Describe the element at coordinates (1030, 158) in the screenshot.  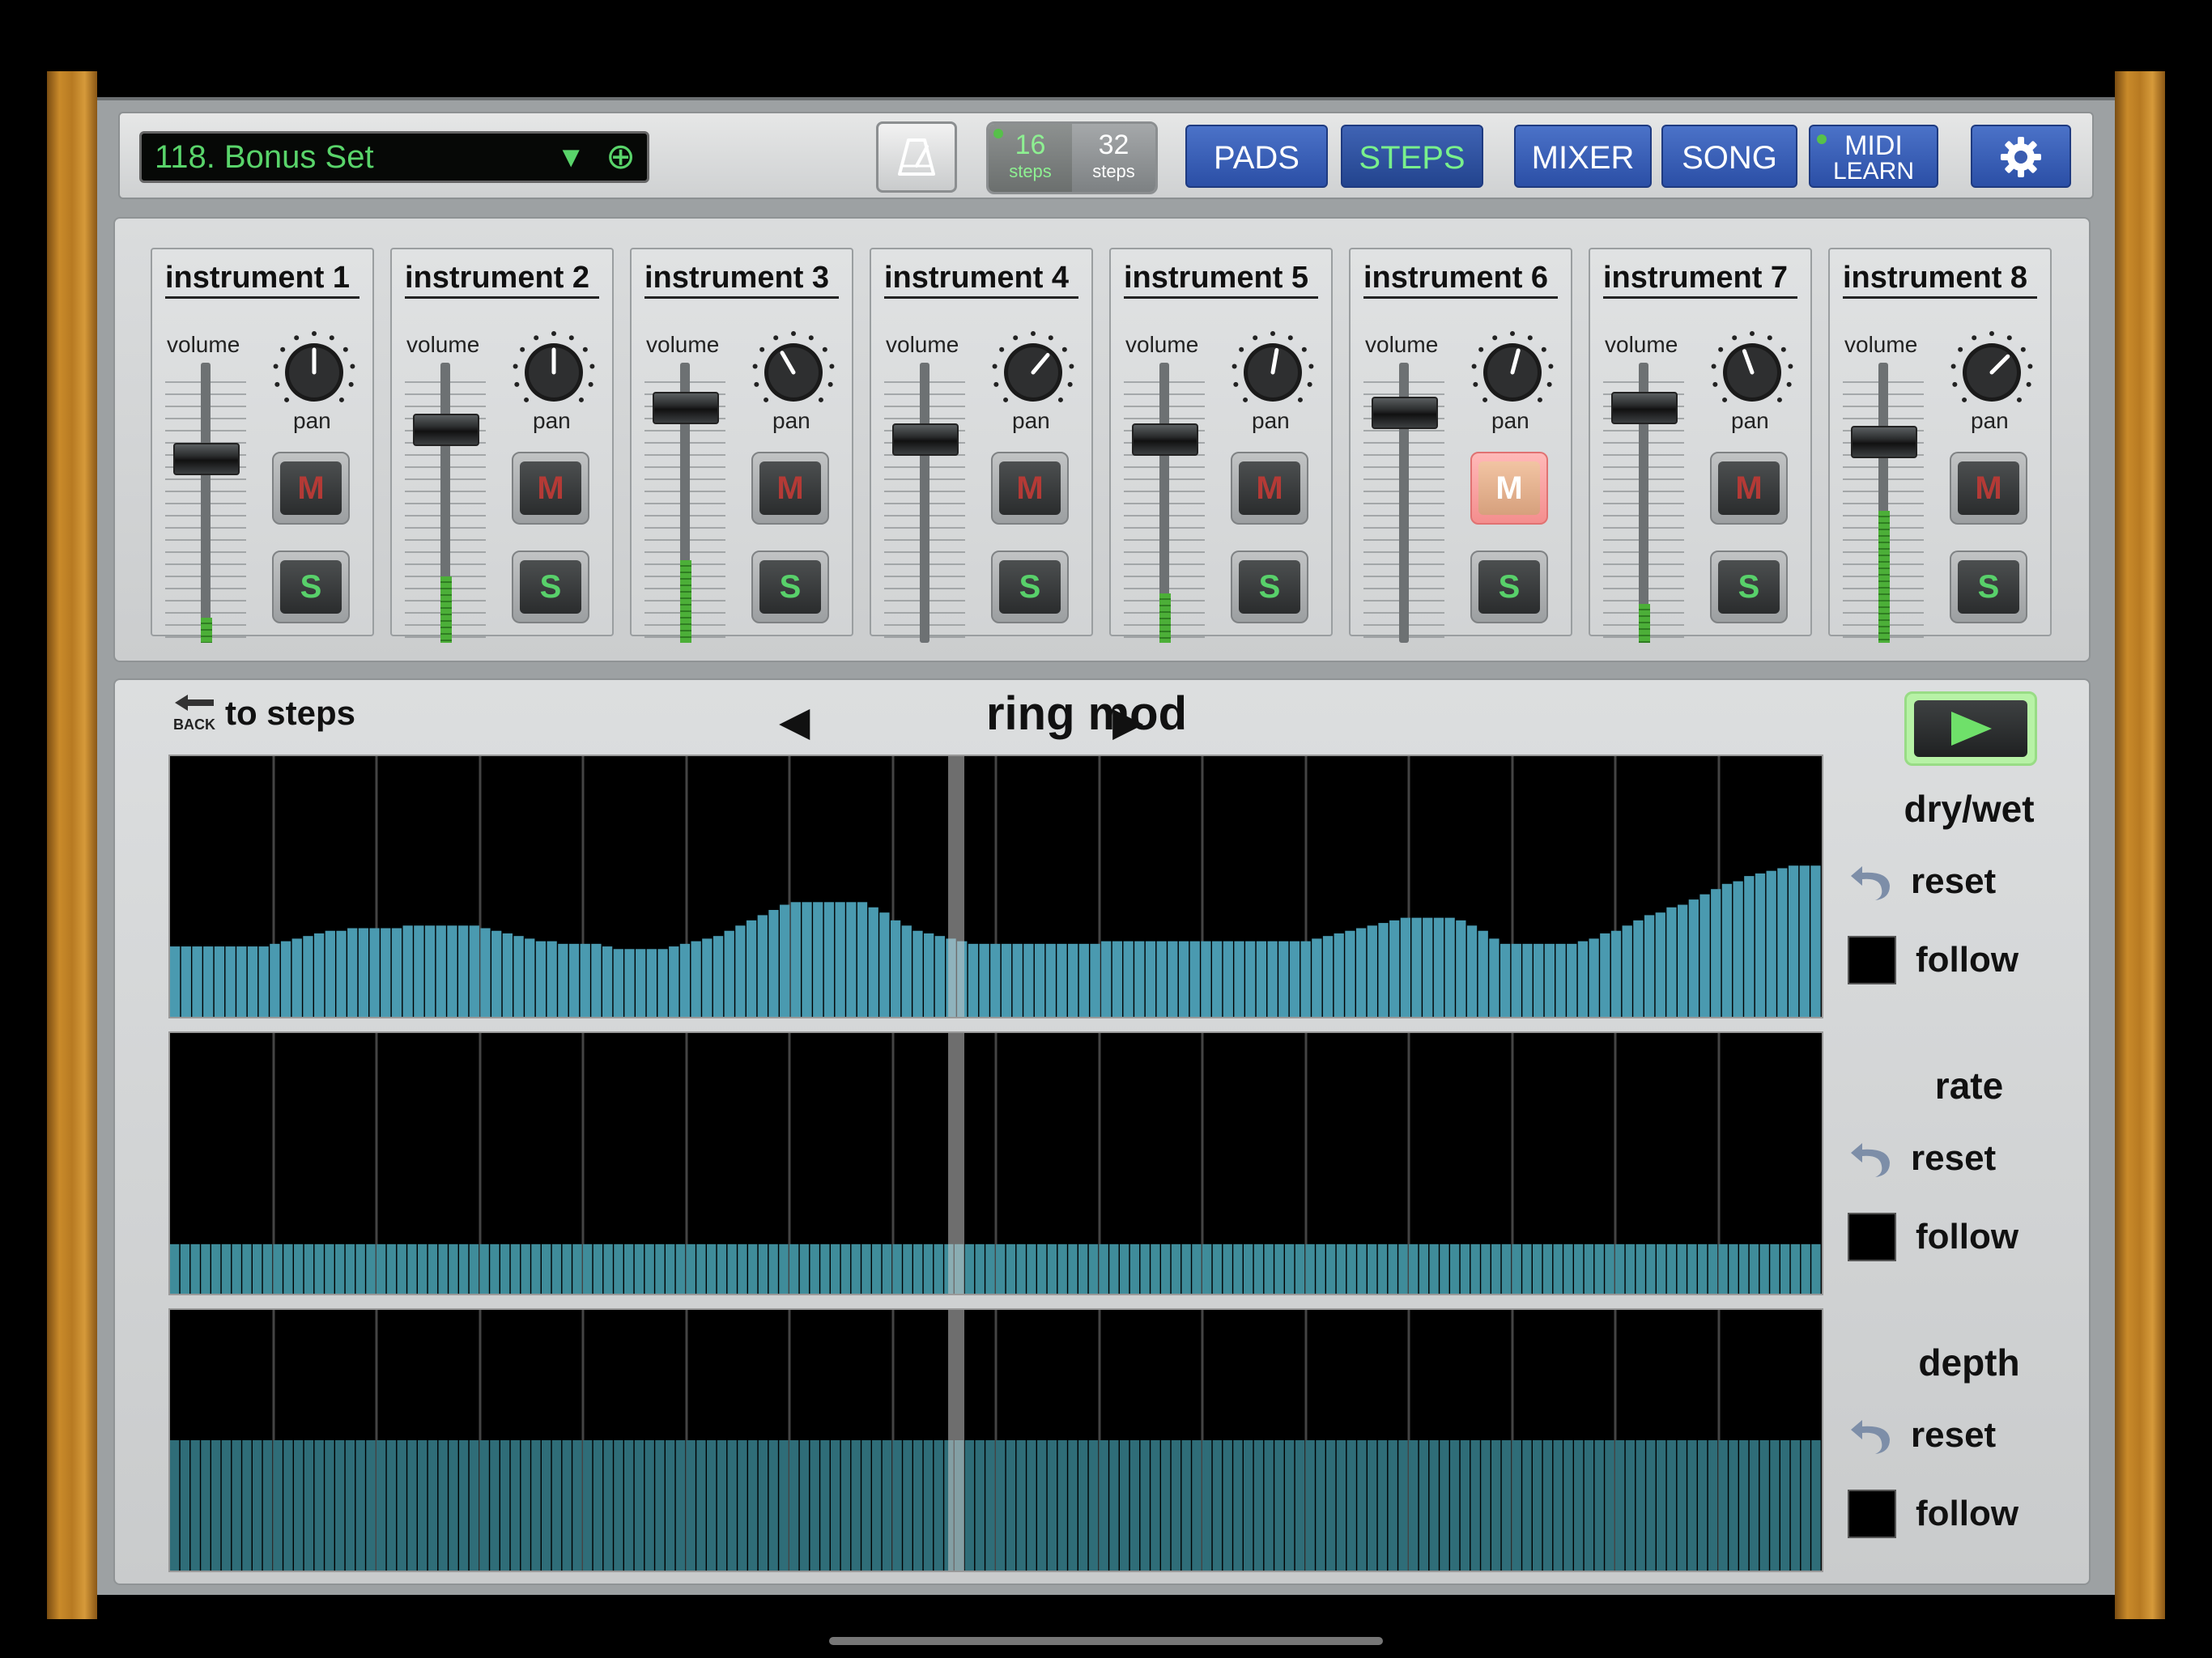
I see `steps-16-option: 16 steps` at that location.